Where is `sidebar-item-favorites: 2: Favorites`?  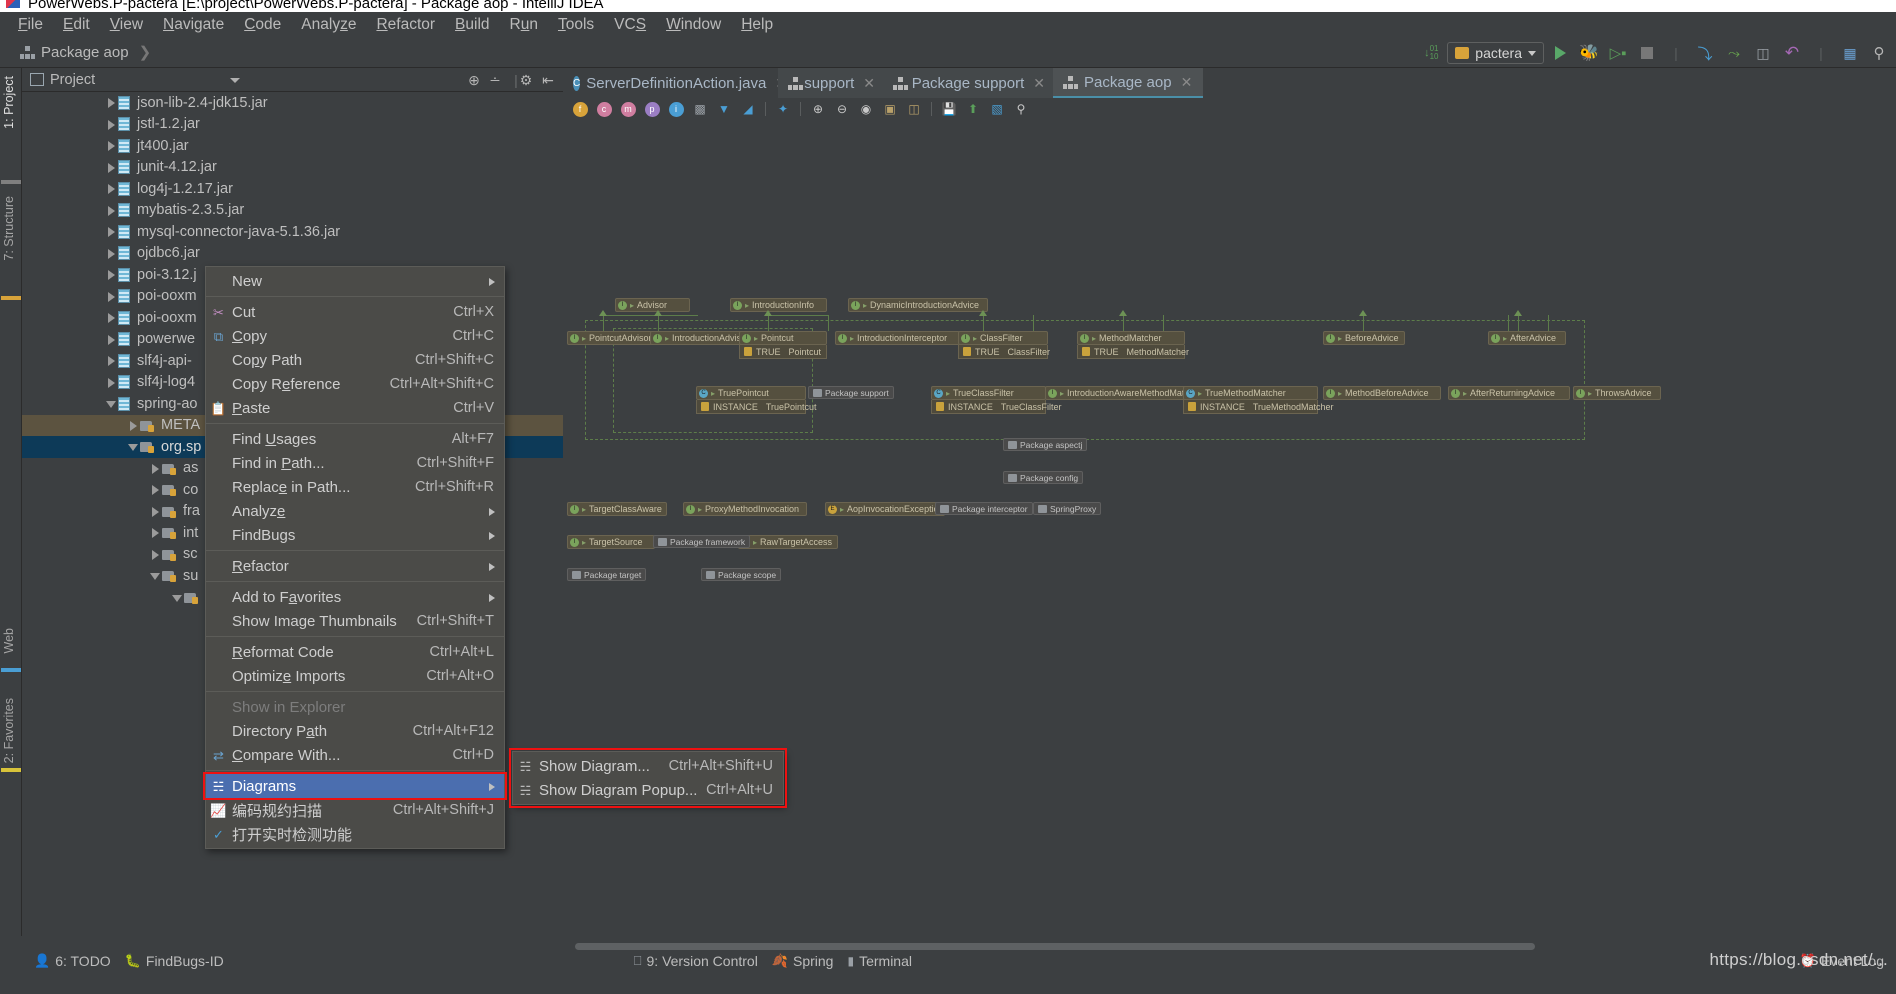 sidebar-item-favorites: 2: Favorites is located at coordinates (9, 730).